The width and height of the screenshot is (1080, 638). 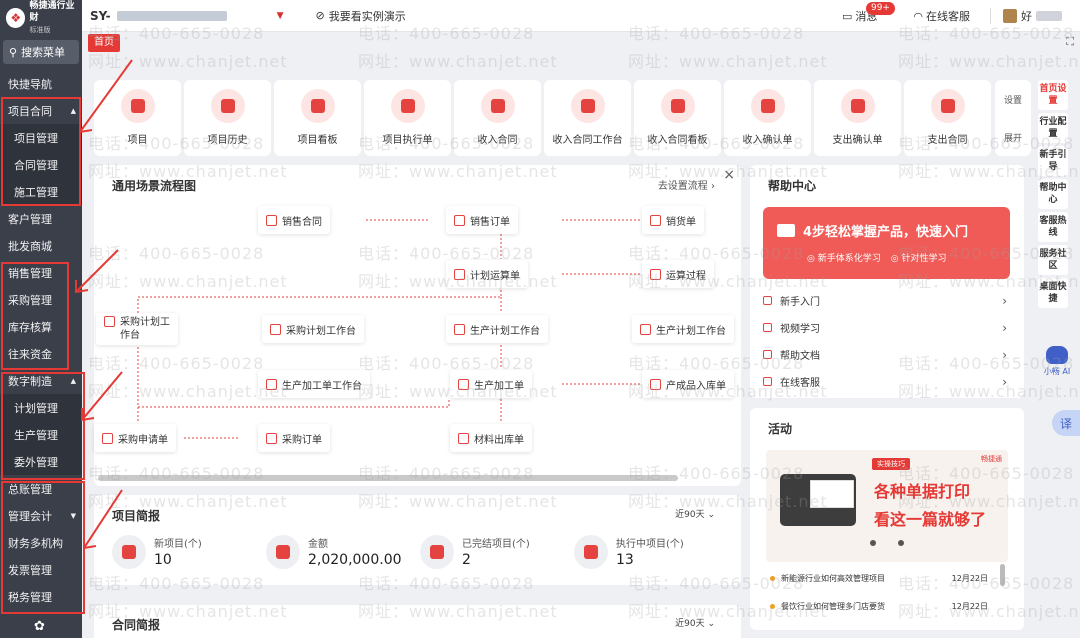 What do you see at coordinates (1070, 42) in the screenshot?
I see `fullscreen-icon: ⛶` at bounding box center [1070, 42].